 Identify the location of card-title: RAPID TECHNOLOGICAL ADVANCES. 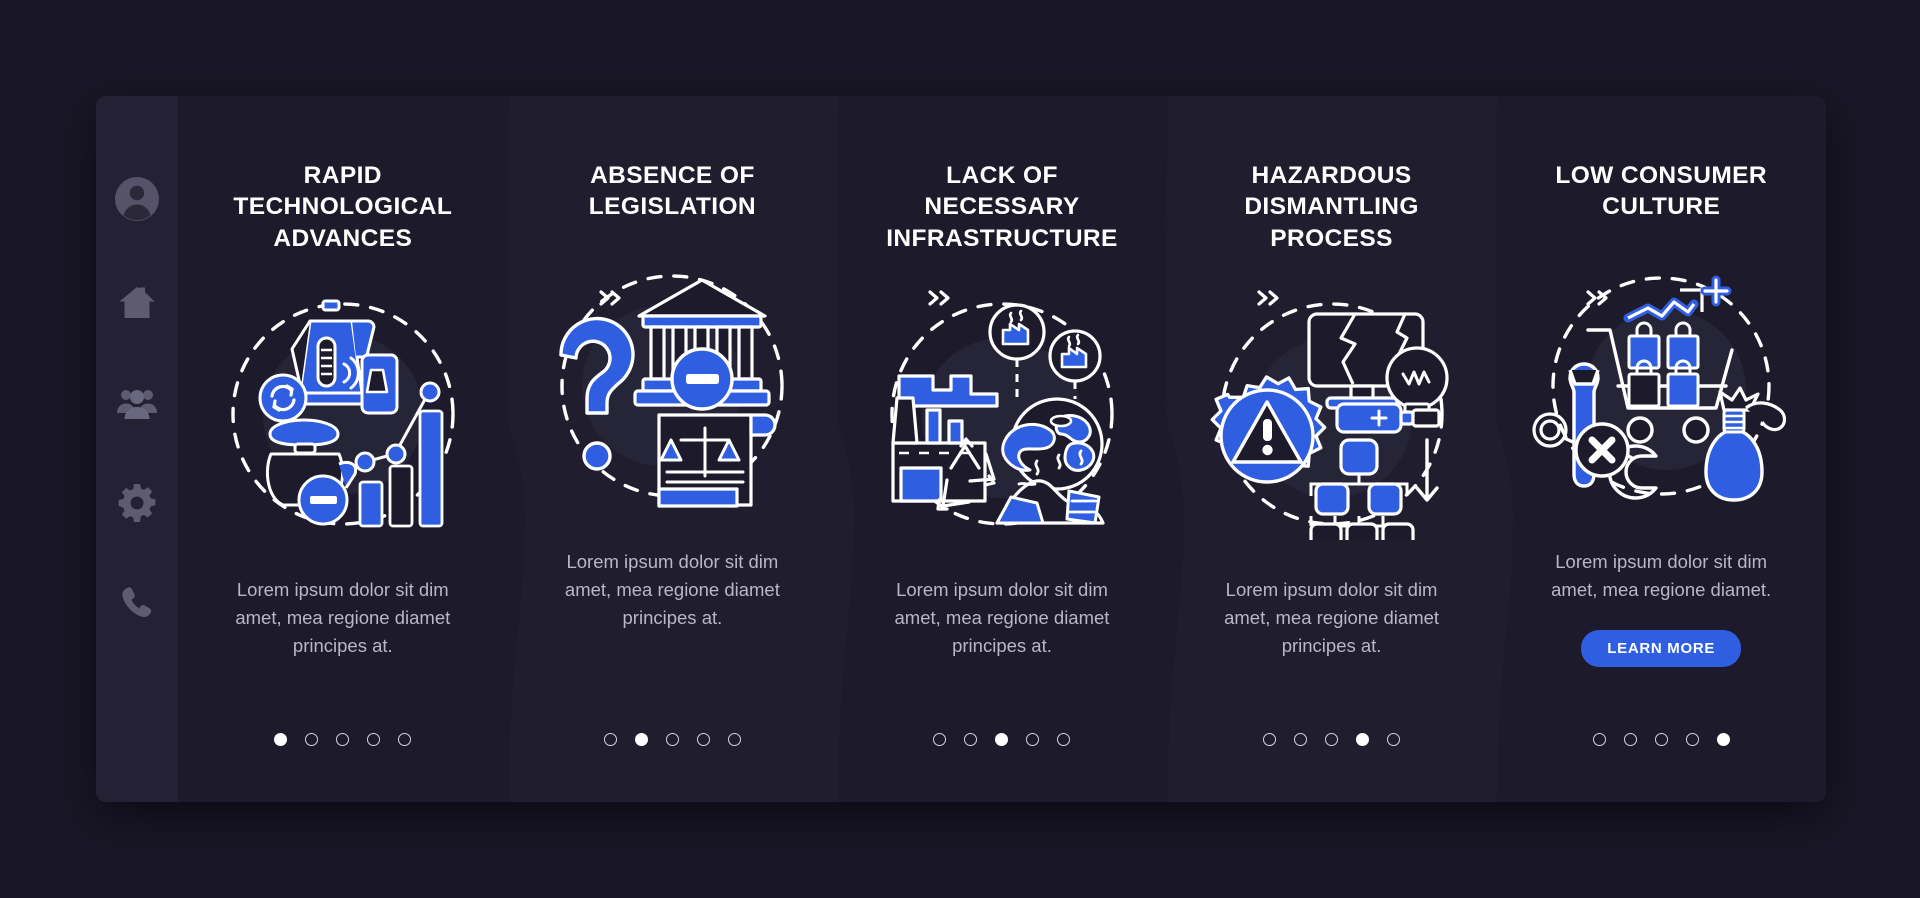
(343, 207).